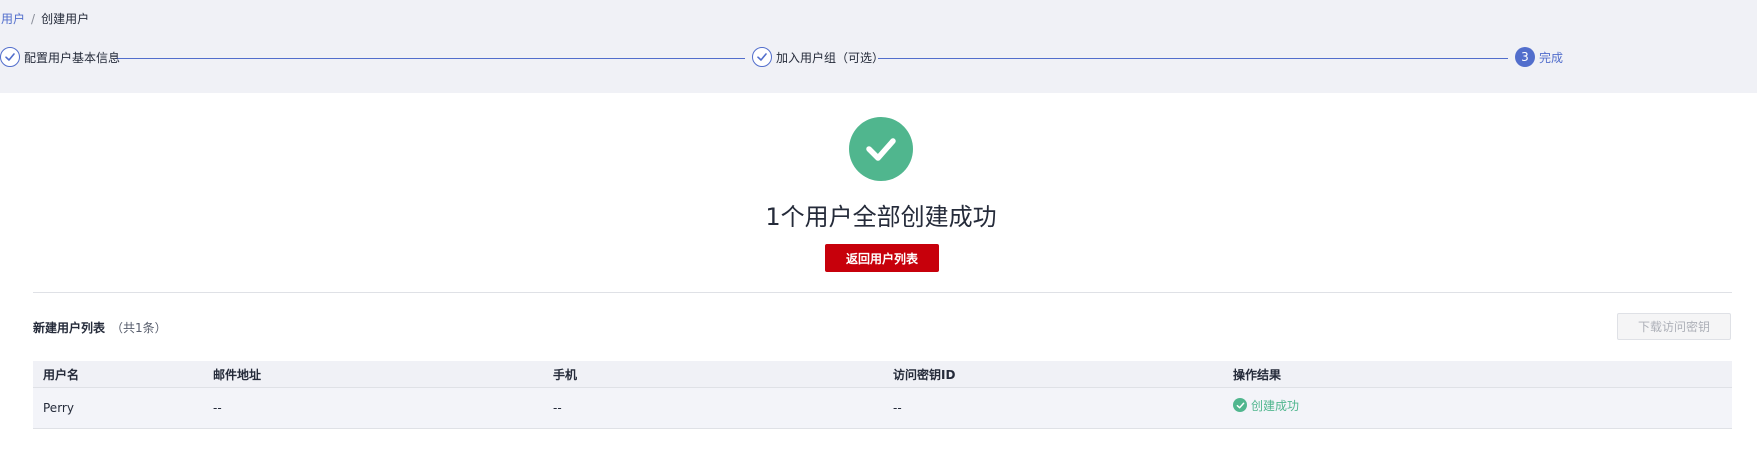 This screenshot has height=460, width=1757. What do you see at coordinates (881, 217) in the screenshot?
I see `success-title: 1个用户全部创建成功` at bounding box center [881, 217].